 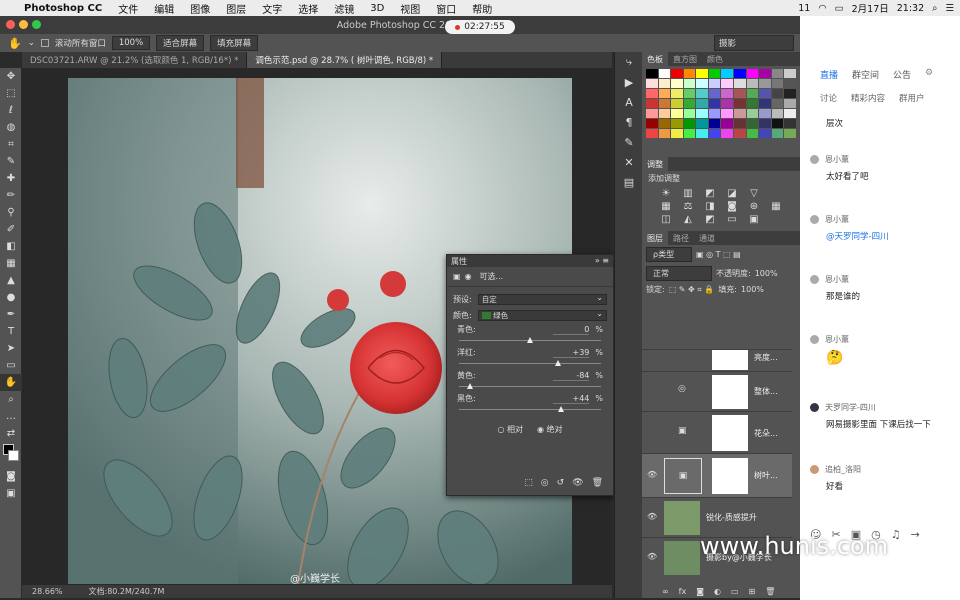 What do you see at coordinates (629, 162) in the screenshot?
I see `clone-source-icon: ✕` at bounding box center [629, 162].